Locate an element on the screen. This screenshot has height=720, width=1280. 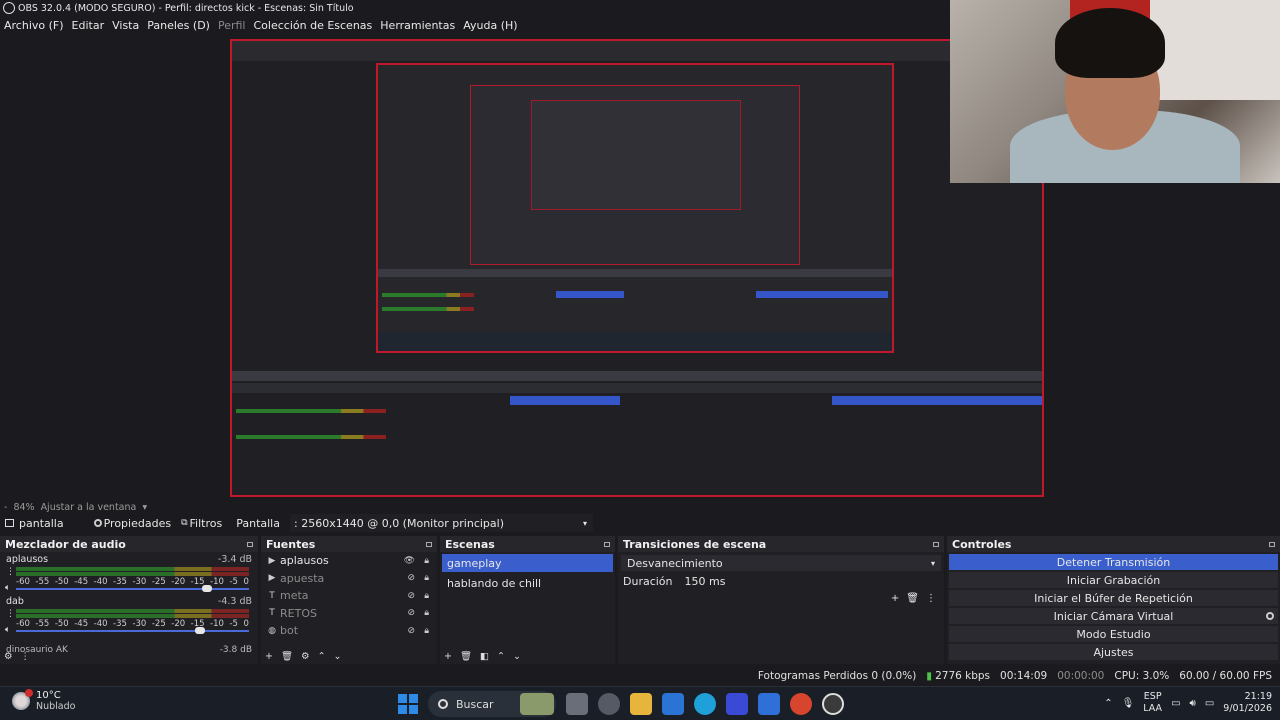
menu-file: Archivo (F) is located at coordinates (34, 25).